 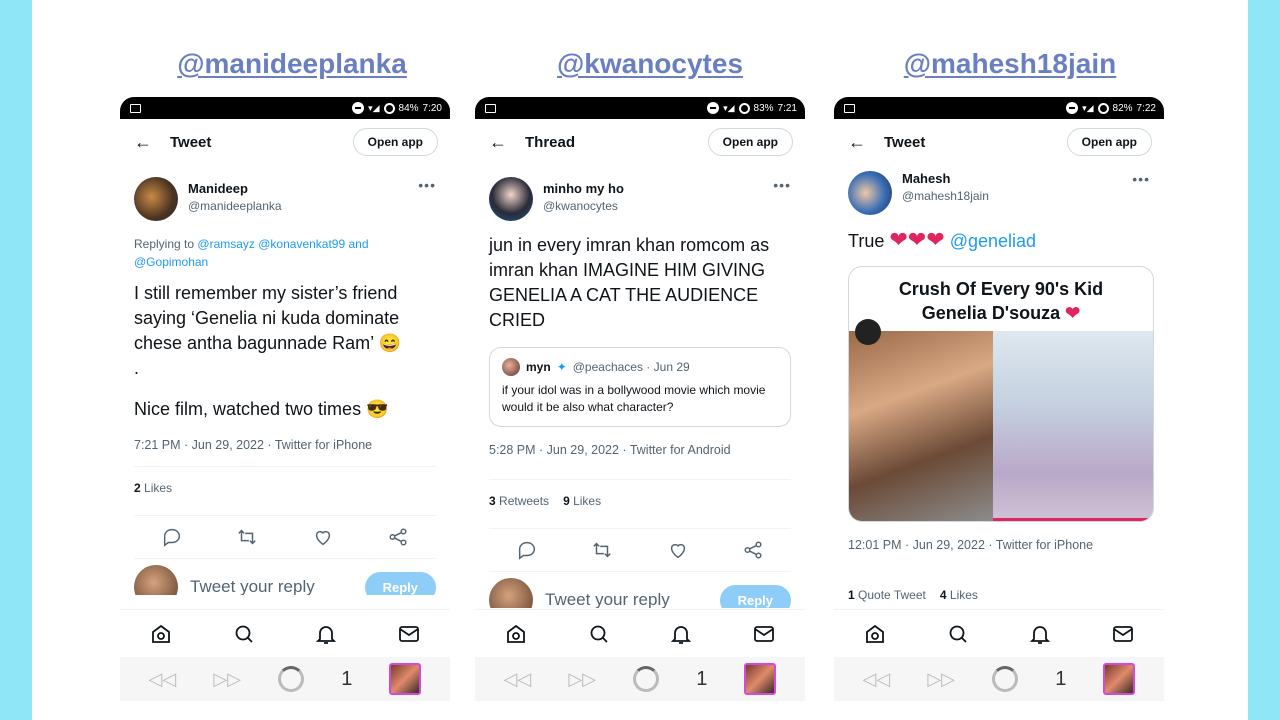 I want to click on clock-text: 7:20, so click(x=432, y=108).